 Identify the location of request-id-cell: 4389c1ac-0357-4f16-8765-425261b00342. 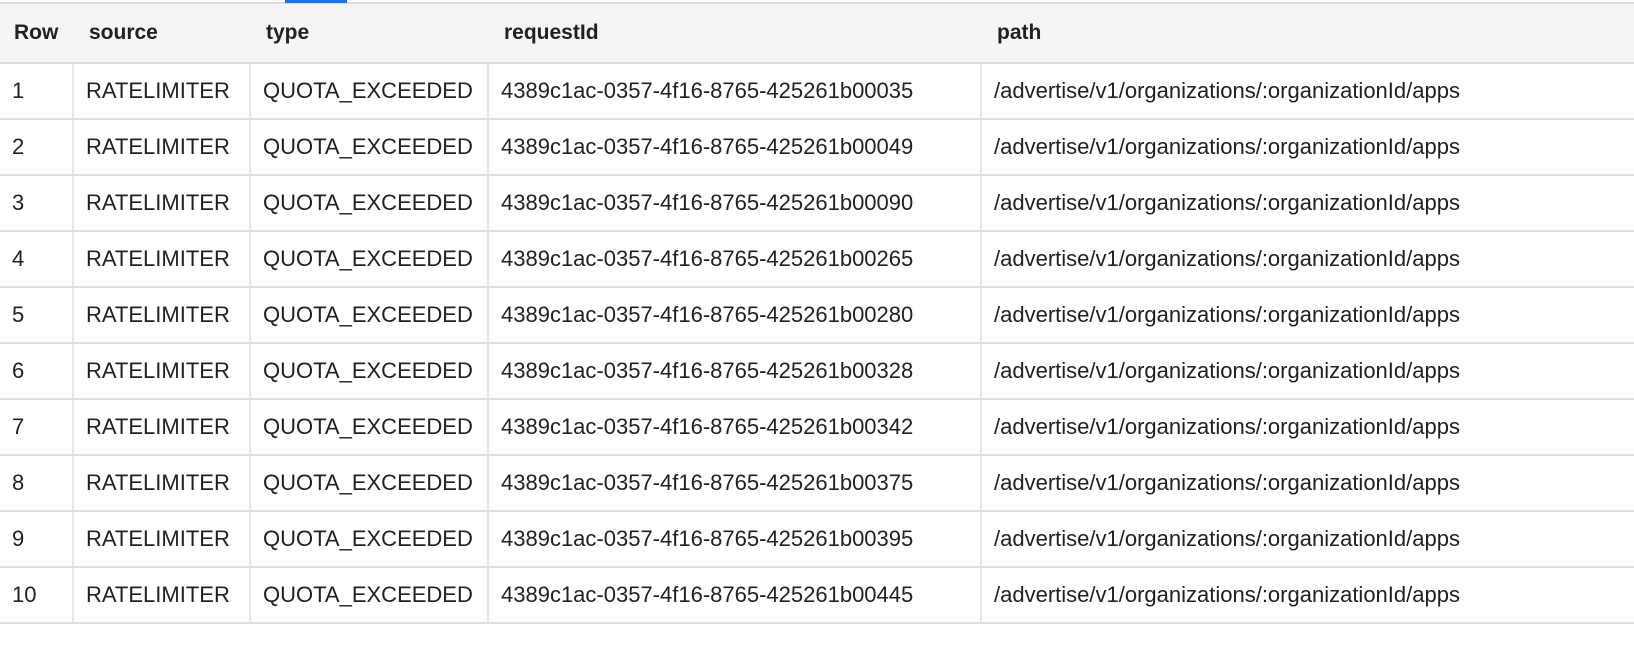
(734, 427).